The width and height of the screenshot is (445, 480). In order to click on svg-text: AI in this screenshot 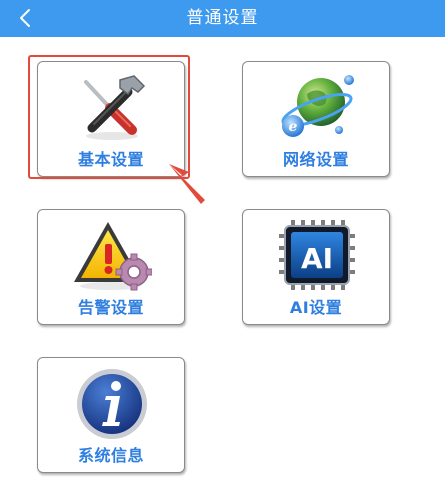, I will do `click(317, 258)`.